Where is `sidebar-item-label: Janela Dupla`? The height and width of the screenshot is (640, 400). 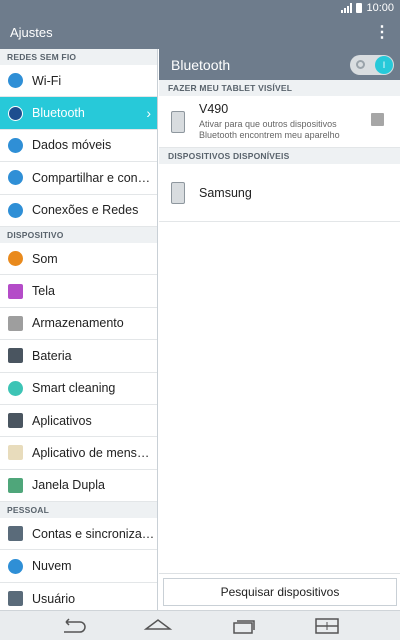
sidebar-item-label: Janela Dupla is located at coordinates (68, 485).